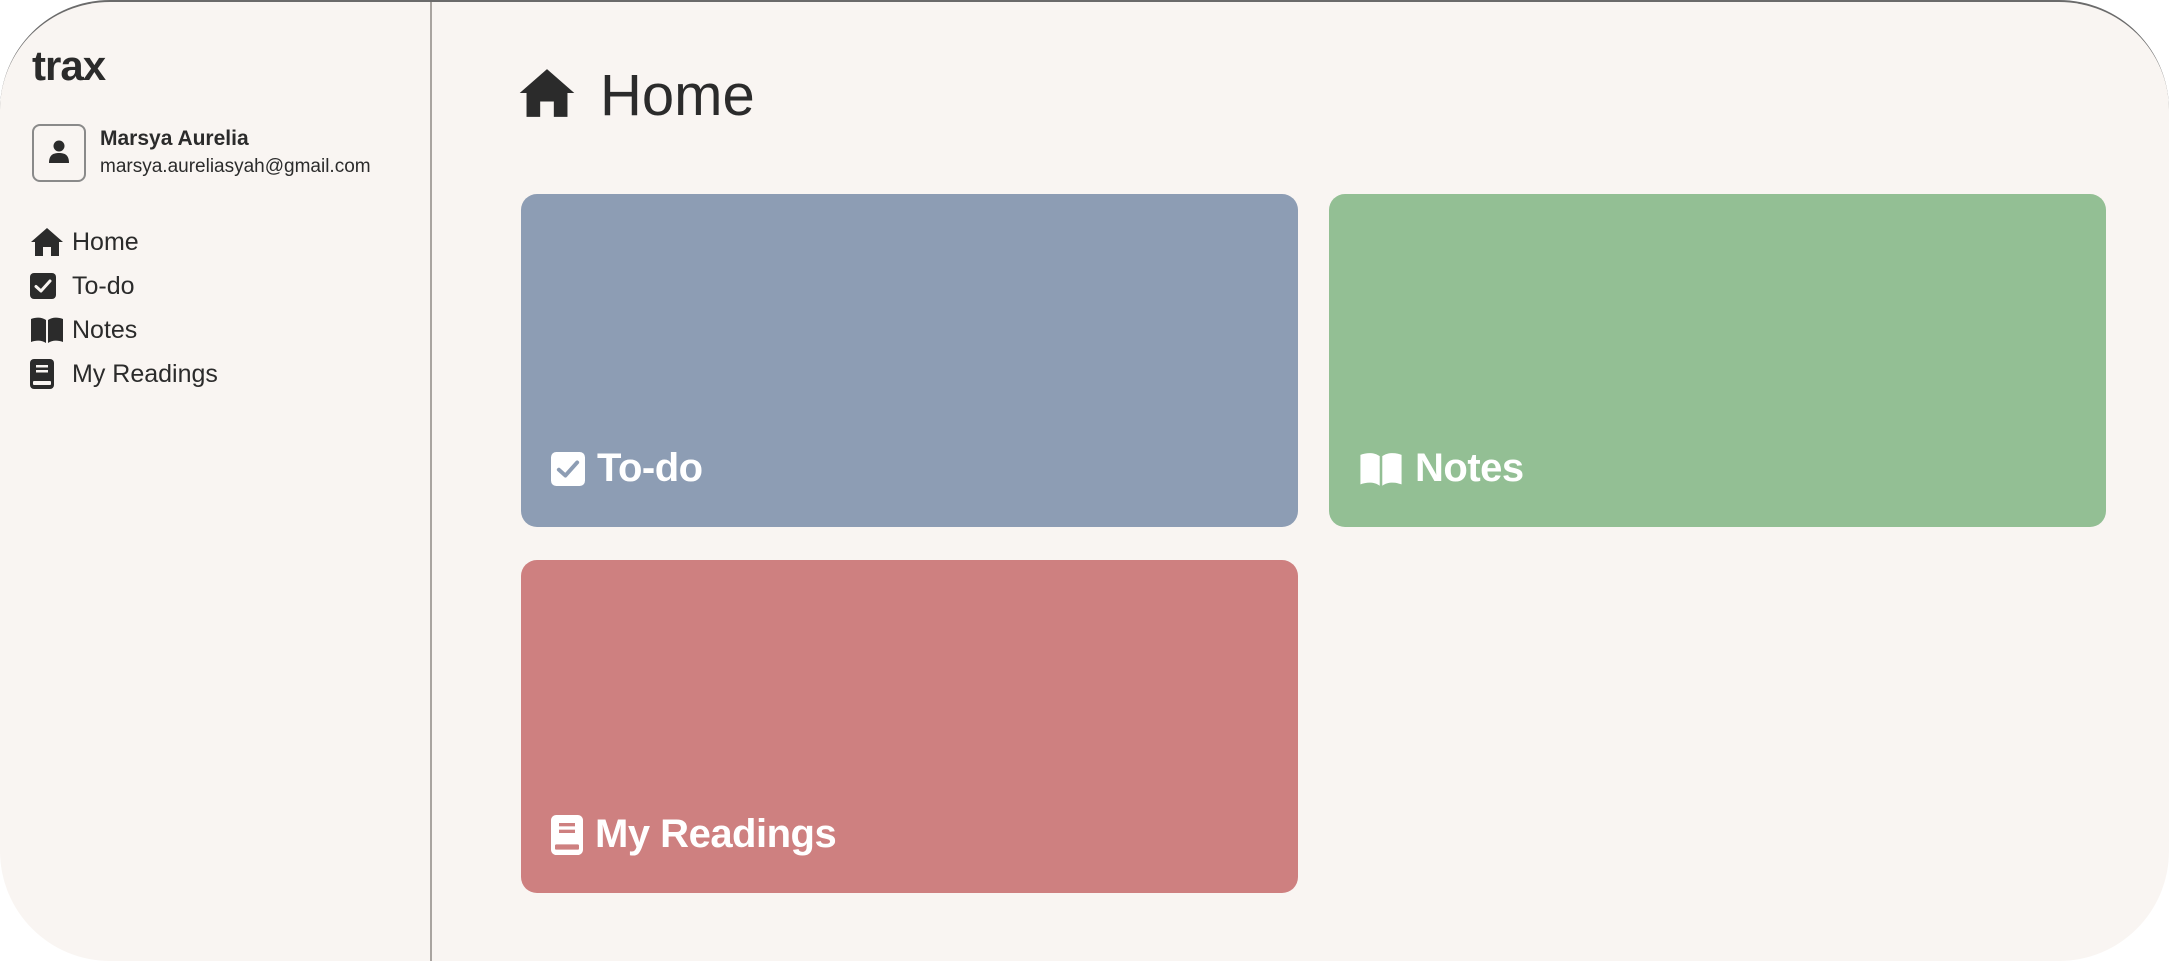 The height and width of the screenshot is (961, 2169). Describe the element at coordinates (909, 726) in the screenshot. I see `card-my-readings: My Readings` at that location.